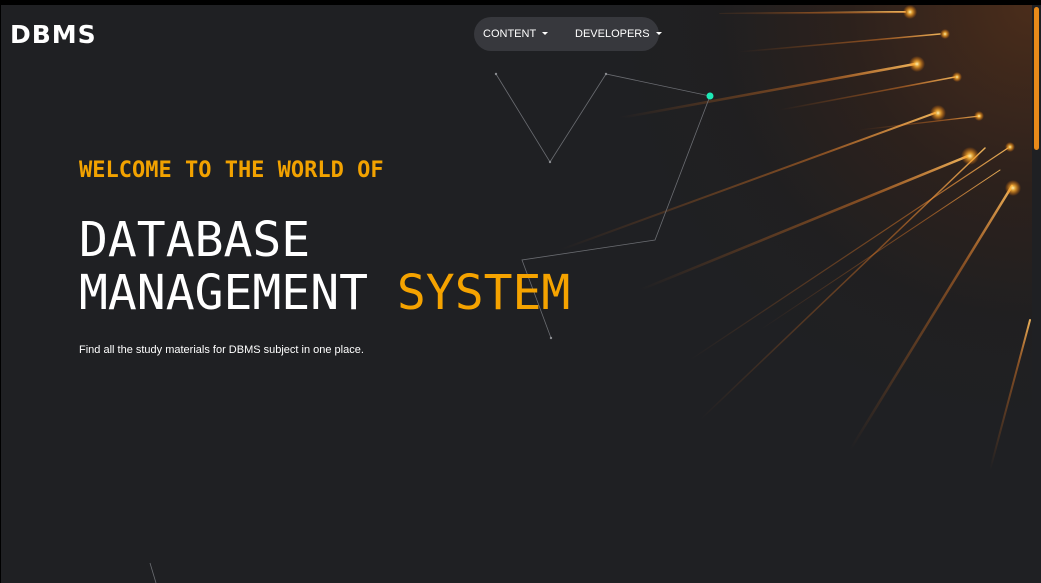 The width and height of the screenshot is (1041, 583). Describe the element at coordinates (726, 477) in the screenshot. I see `hero-bottom-fade` at that location.